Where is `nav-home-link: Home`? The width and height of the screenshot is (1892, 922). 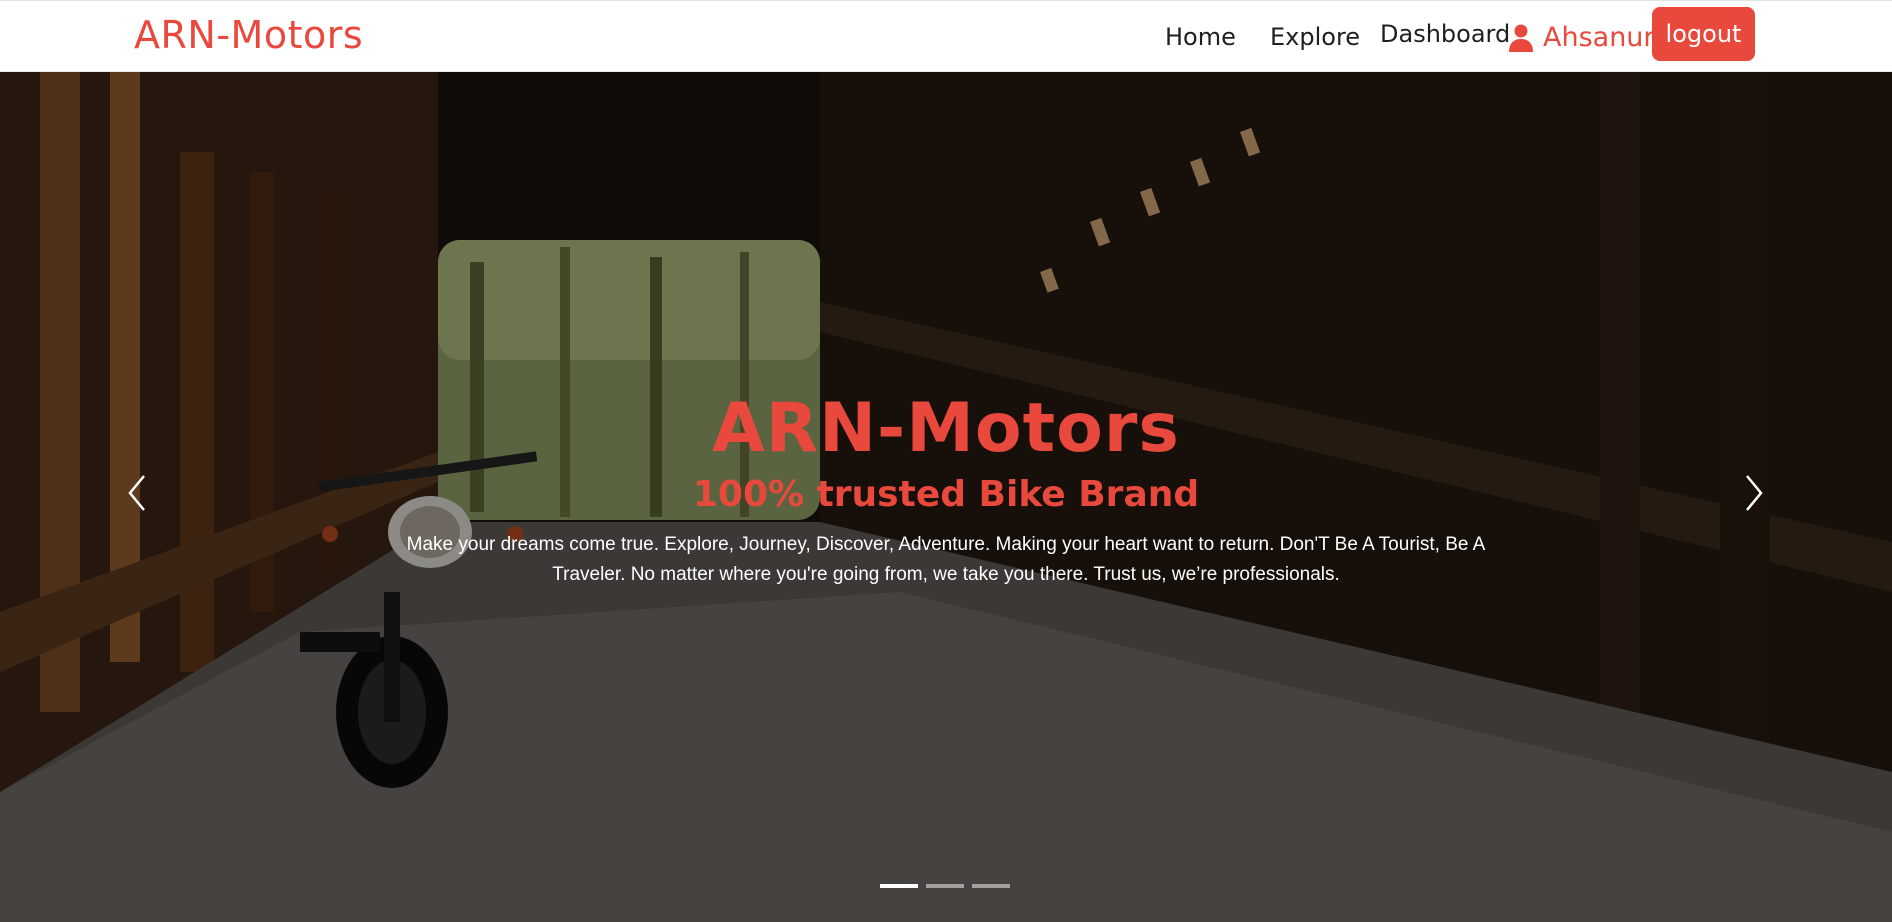
nav-home-link: Home is located at coordinates (1200, 37).